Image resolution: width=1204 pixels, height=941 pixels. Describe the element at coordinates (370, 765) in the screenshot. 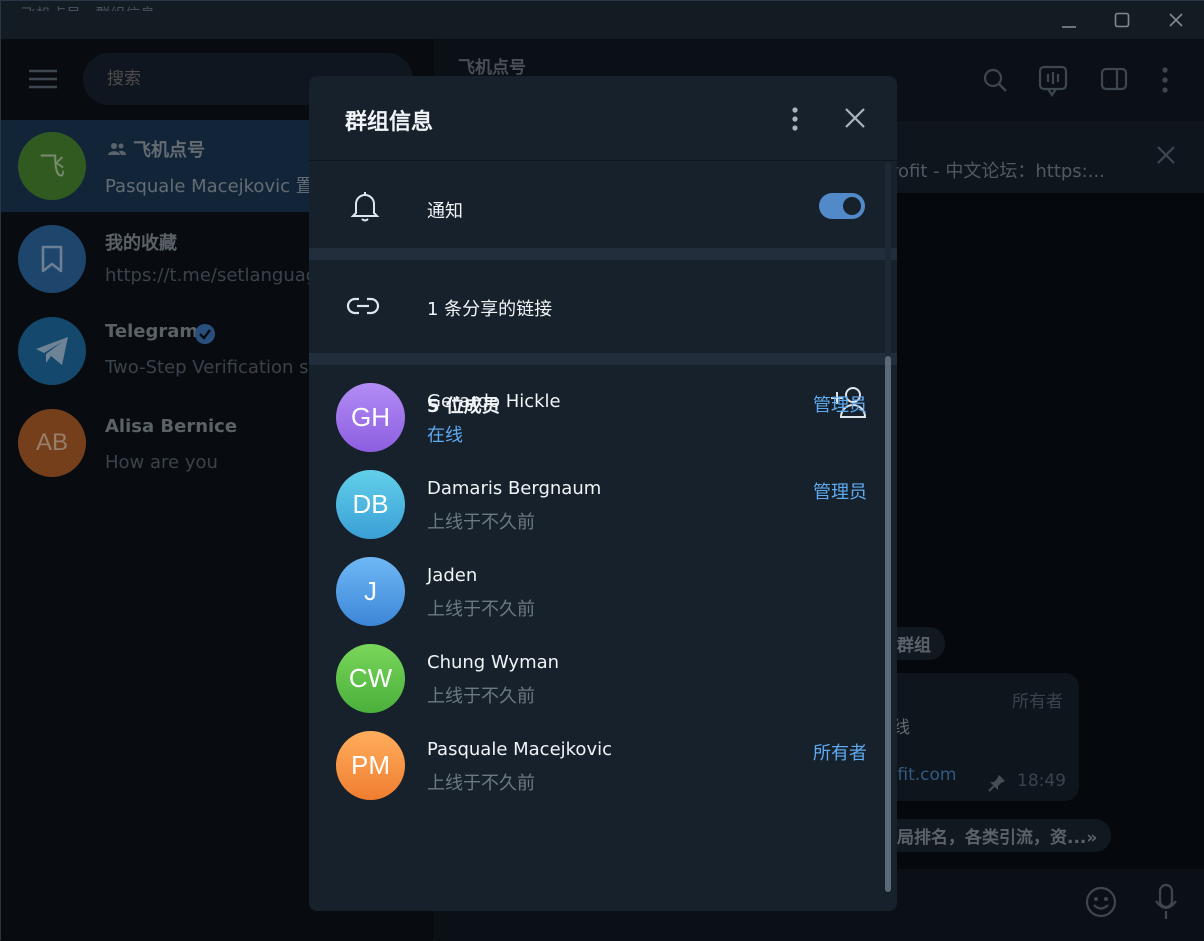

I see `avatar: PM` at that location.